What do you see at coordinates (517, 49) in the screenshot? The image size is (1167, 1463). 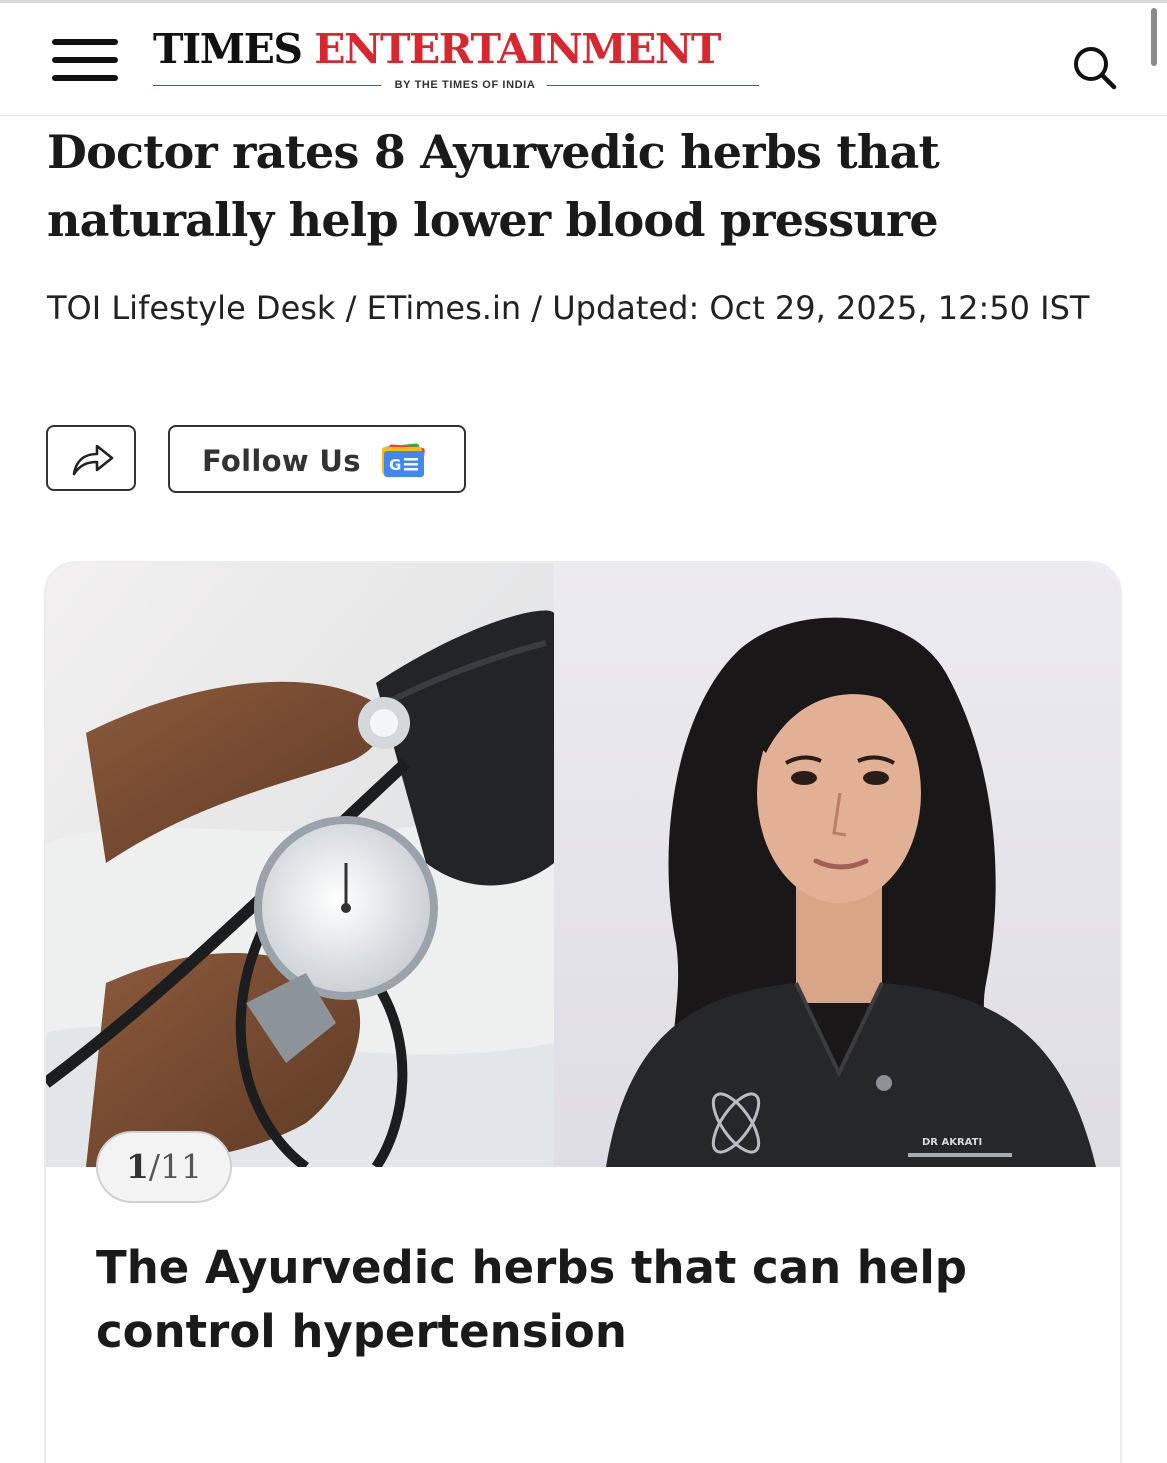 I see `logo-entertainment-text: ENTERTAINMENT` at bounding box center [517, 49].